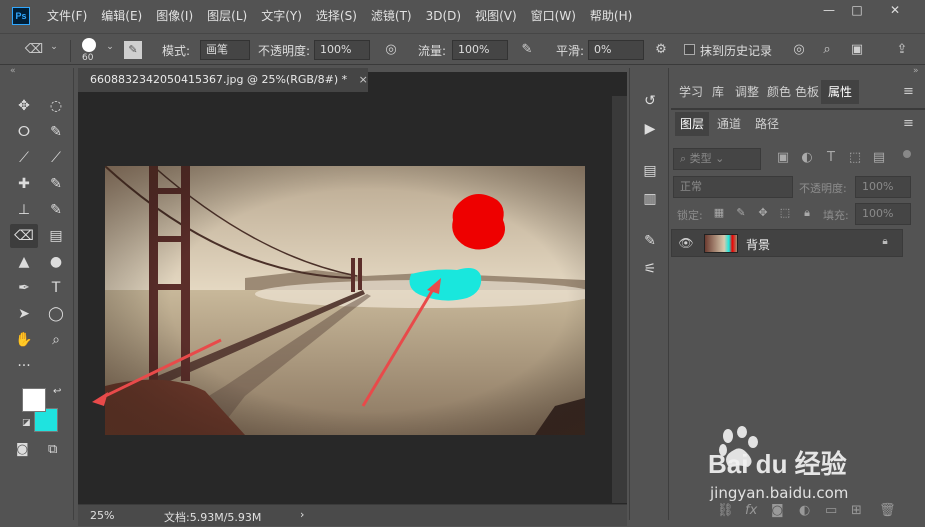  Describe the element at coordinates (827, 49) in the screenshot. I see `search-icon: ⌕` at that location.